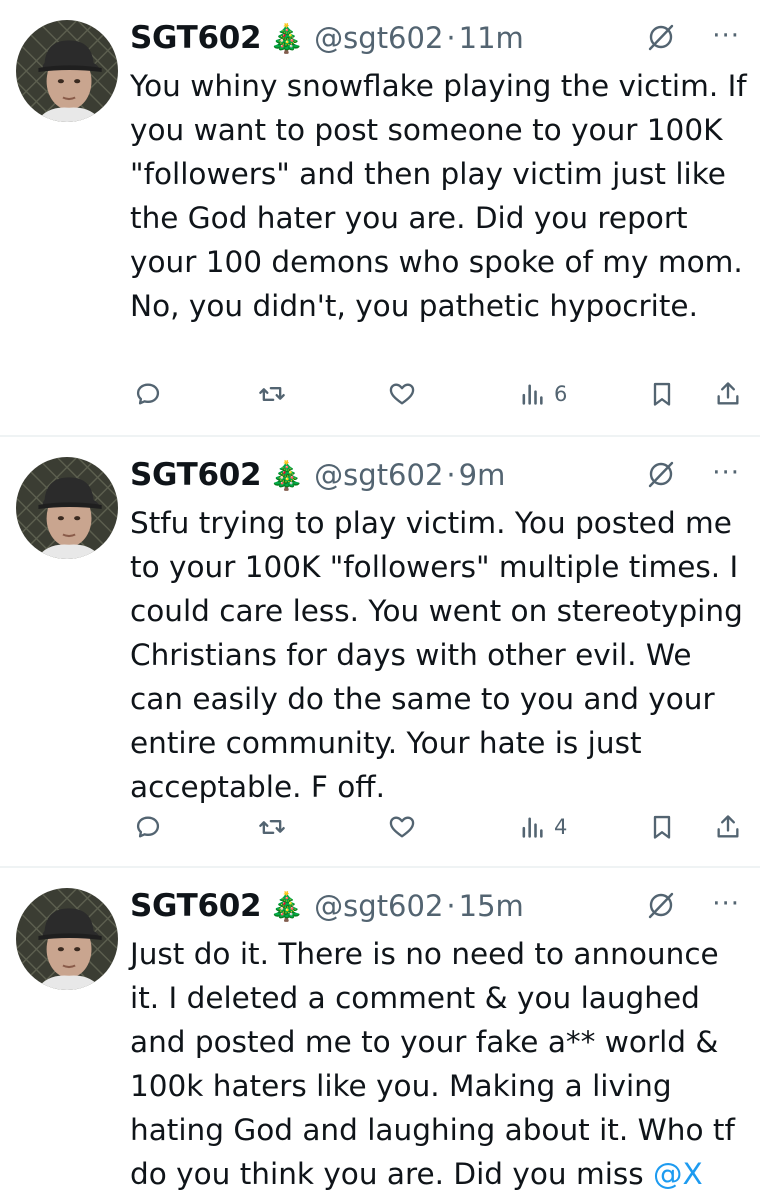  Describe the element at coordinates (482, 475) in the screenshot. I see `timestamp: 9m` at that location.